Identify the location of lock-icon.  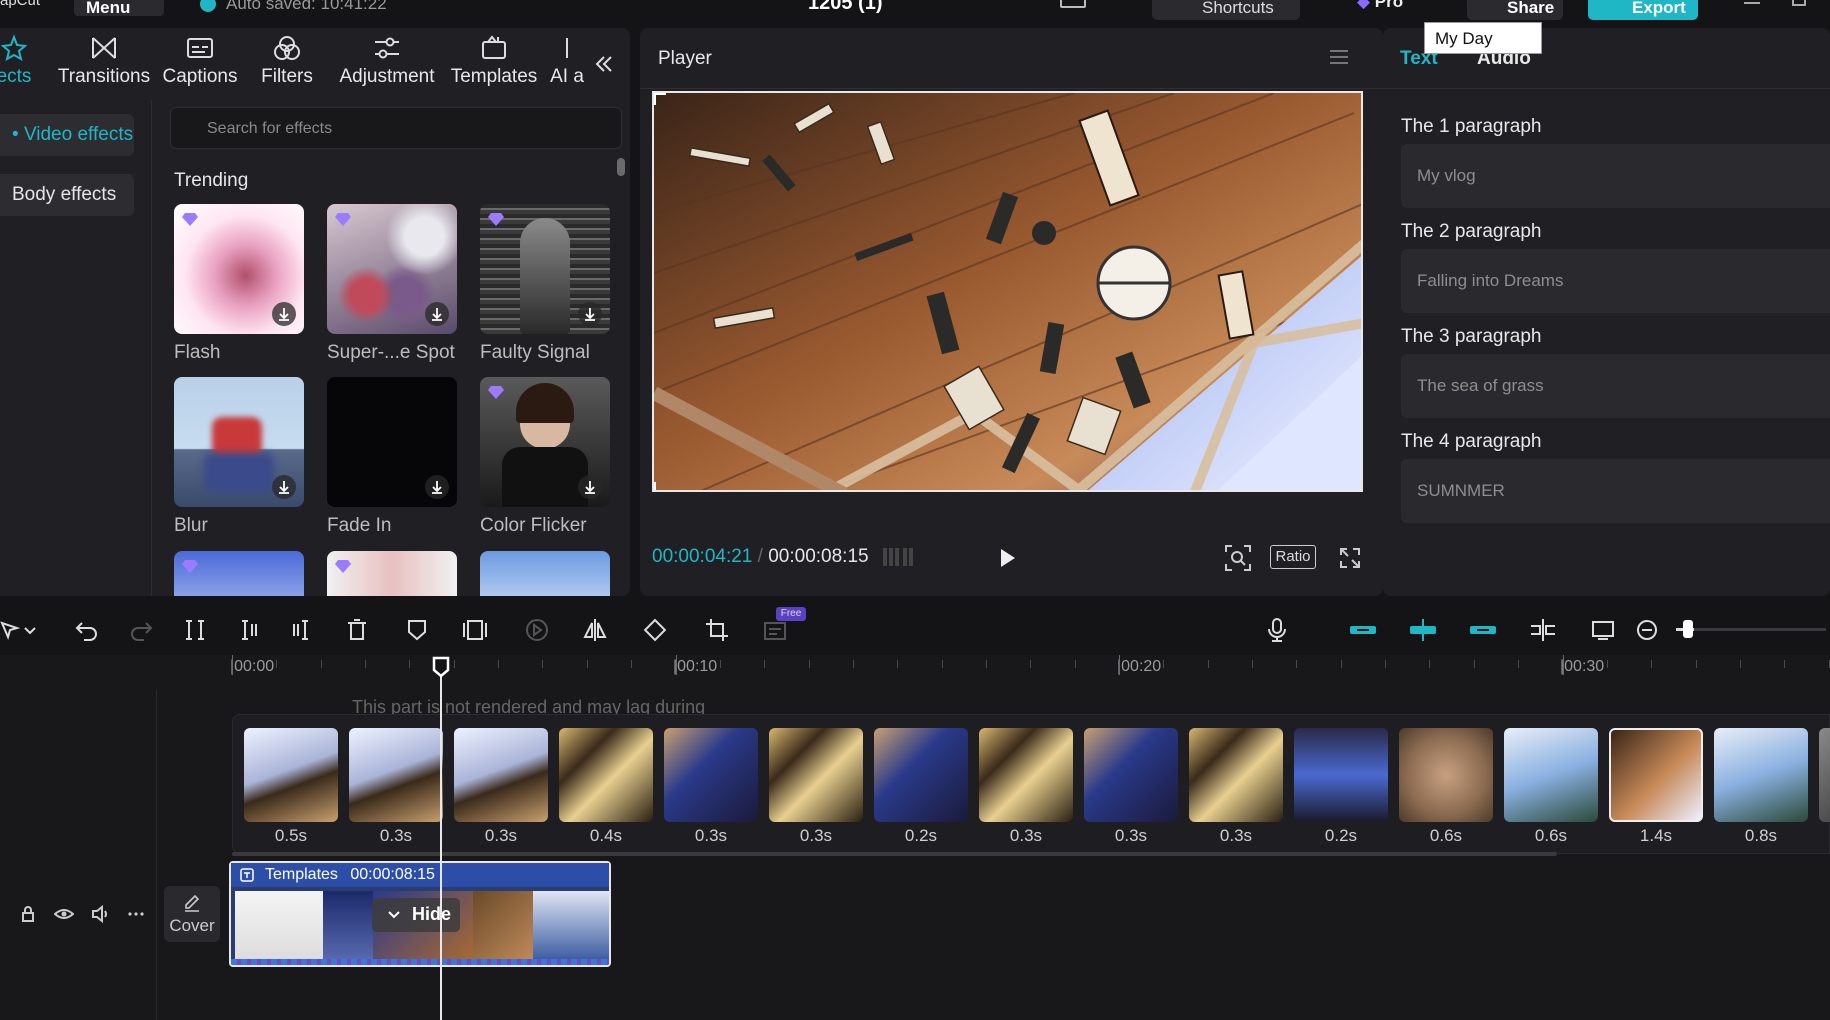
(28, 914).